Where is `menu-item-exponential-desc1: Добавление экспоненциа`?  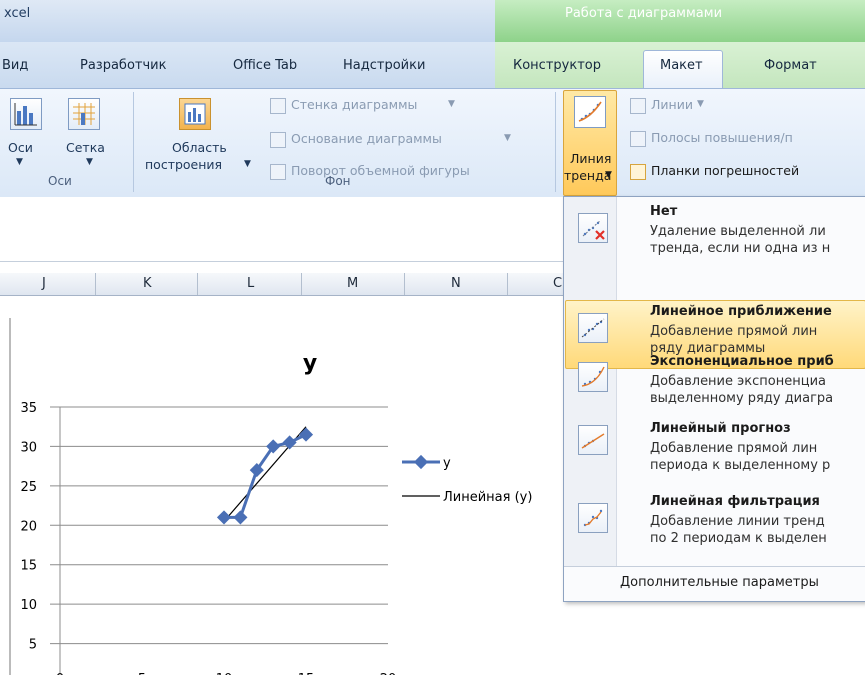
menu-item-exponential-desc1: Добавление экспоненциа is located at coordinates (738, 381).